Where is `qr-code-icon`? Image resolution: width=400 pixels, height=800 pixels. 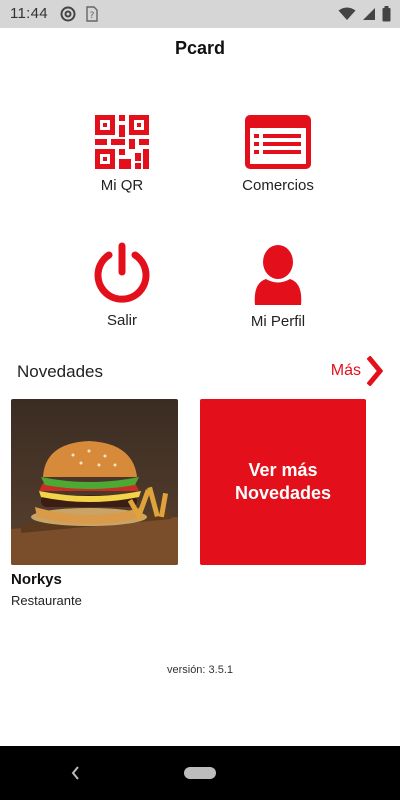
qr-code-icon is located at coordinates (122, 142).